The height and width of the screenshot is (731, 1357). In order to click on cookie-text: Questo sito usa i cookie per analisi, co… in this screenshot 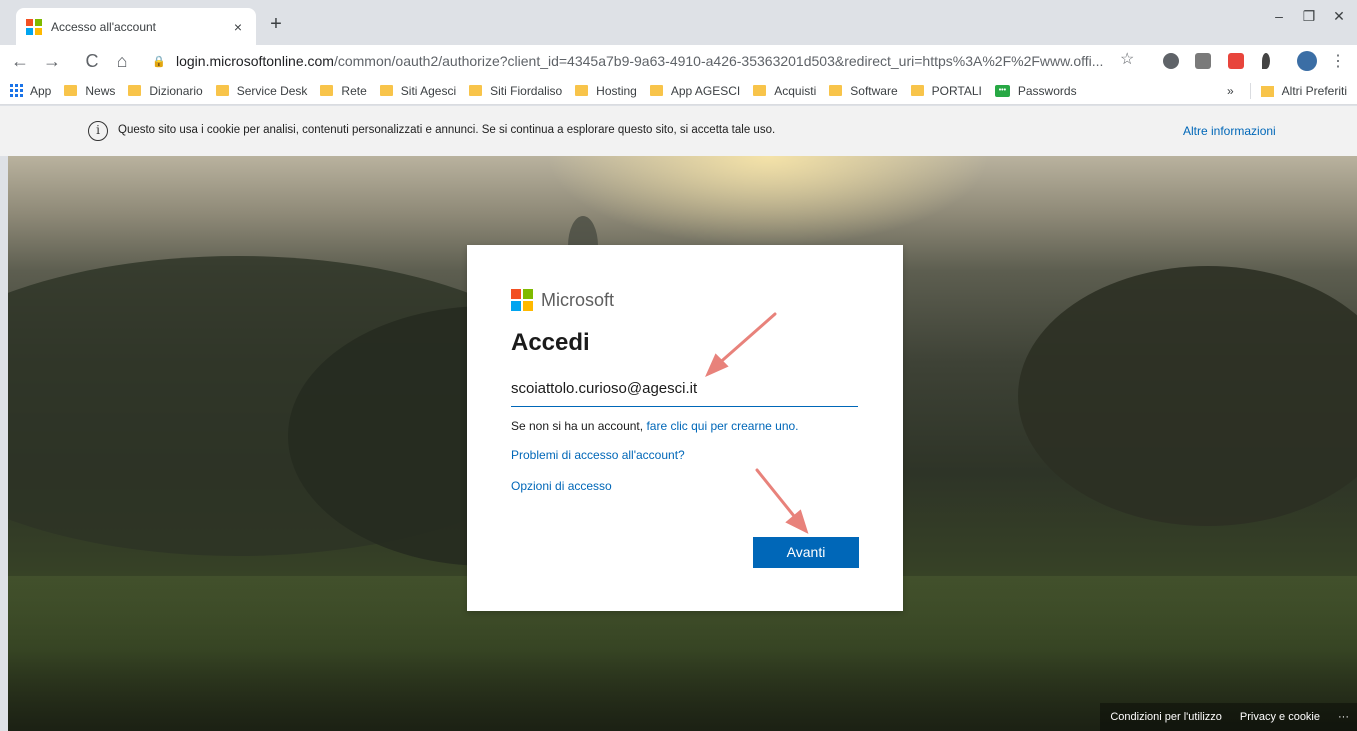, I will do `click(447, 130)`.